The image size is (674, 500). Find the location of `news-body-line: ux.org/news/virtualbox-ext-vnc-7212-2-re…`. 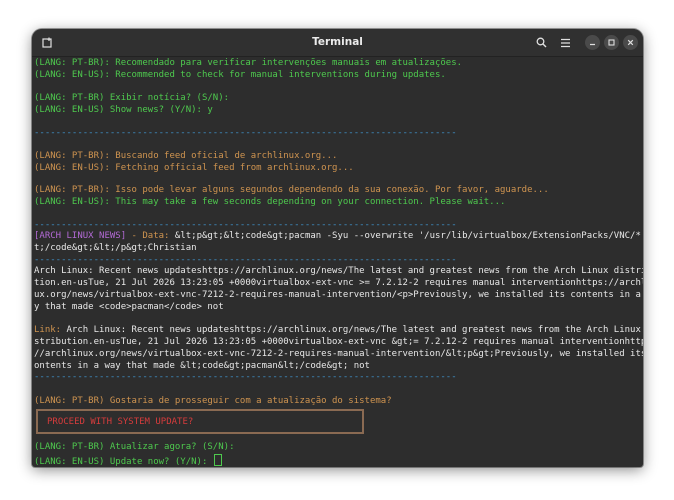

news-body-line: ux.org/news/virtualbox-ext-vnc-7212-2-re… is located at coordinates (338, 295).